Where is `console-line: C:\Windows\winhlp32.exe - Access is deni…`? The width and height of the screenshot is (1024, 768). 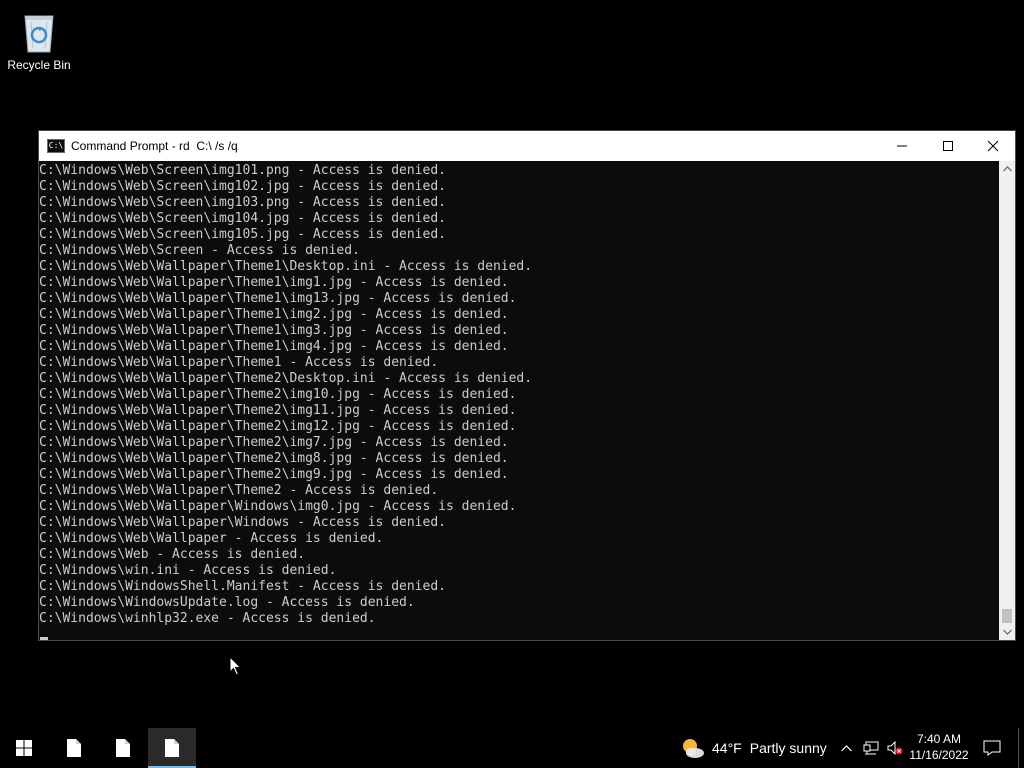 console-line: C:\Windows\winhlp32.exe - Access is deni… is located at coordinates (207, 618).